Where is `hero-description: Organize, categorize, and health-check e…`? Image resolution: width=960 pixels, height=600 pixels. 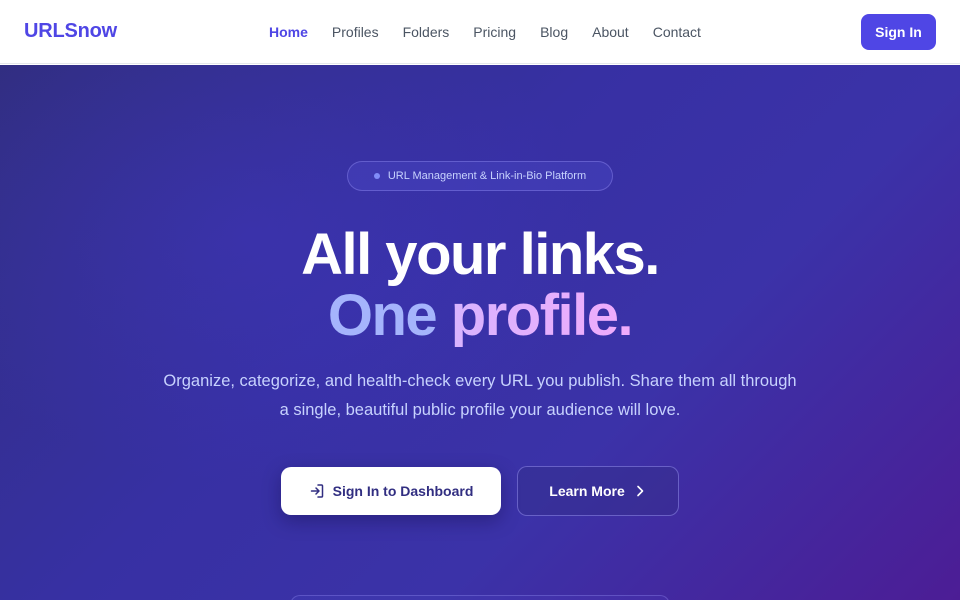 hero-description: Organize, categorize, and health-check e… is located at coordinates (480, 395).